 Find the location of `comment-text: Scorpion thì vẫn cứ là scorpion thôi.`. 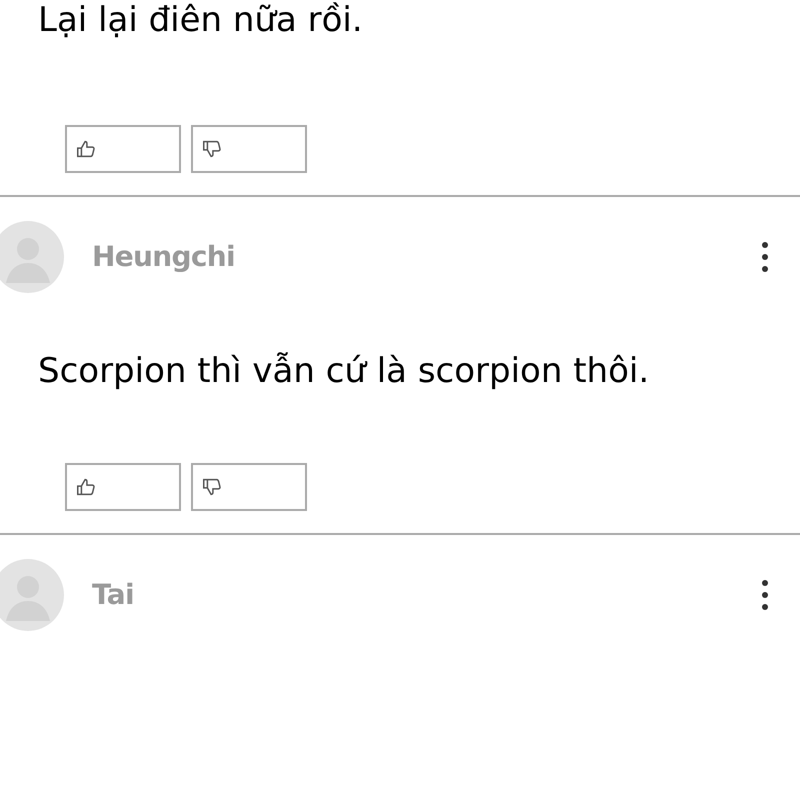

comment-text: Scorpion thì vẫn cứ là scorpion thôi. is located at coordinates (343, 371).